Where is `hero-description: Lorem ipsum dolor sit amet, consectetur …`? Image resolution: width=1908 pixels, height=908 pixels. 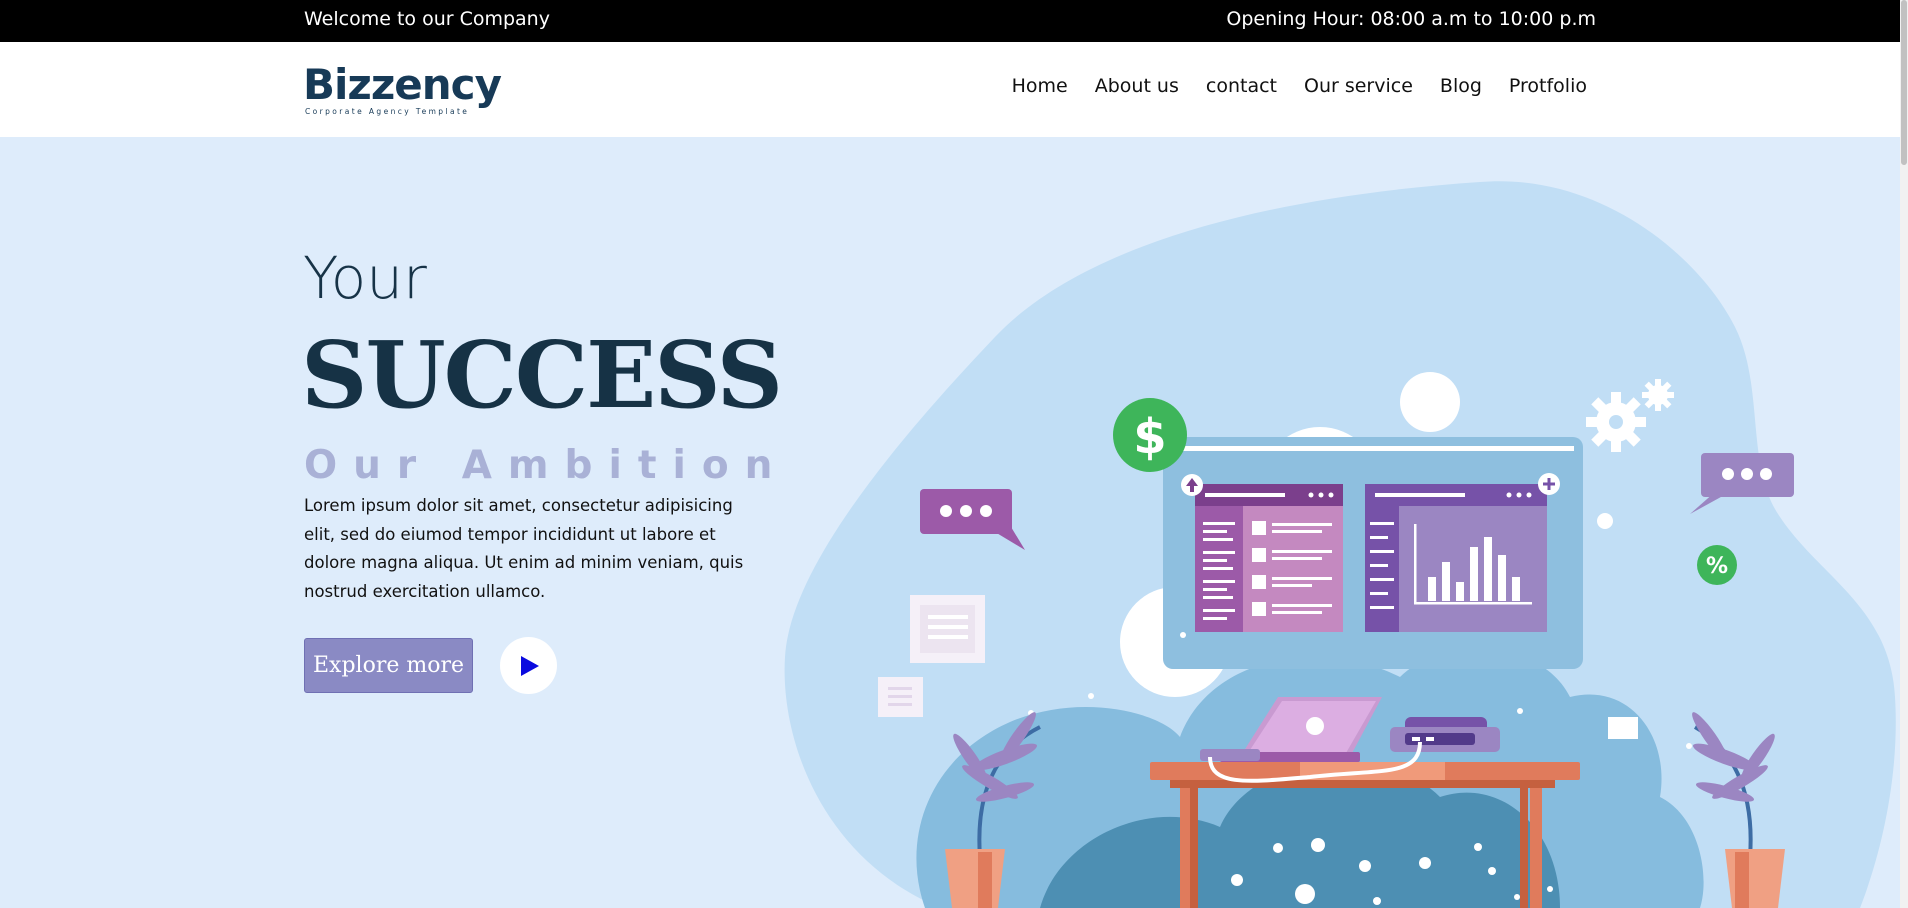
hero-description: Lorem ipsum dolor sit amet, consectetur … is located at coordinates (524, 548).